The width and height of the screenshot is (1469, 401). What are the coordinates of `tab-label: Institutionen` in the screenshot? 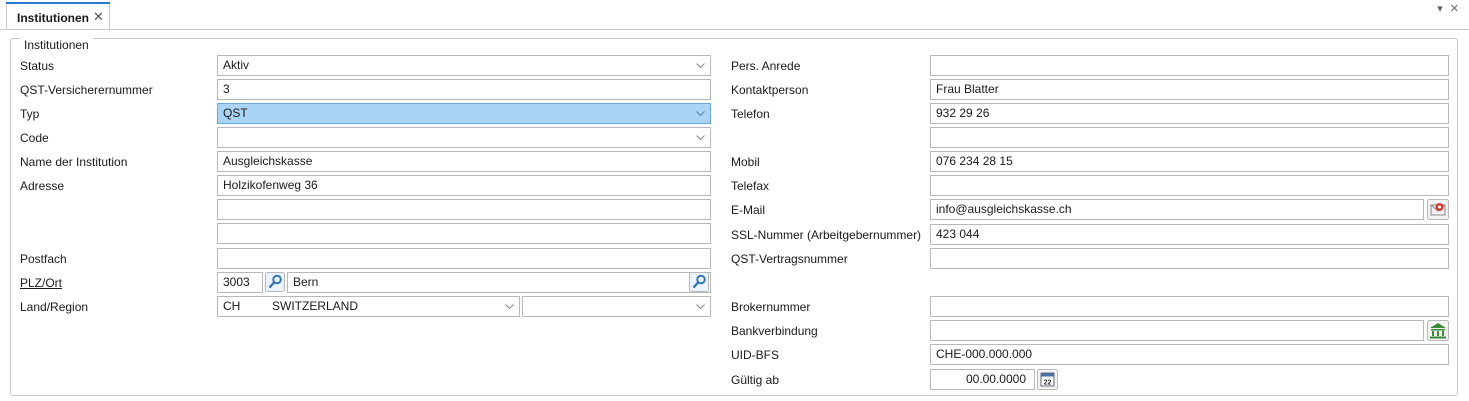 It's located at (53, 18).